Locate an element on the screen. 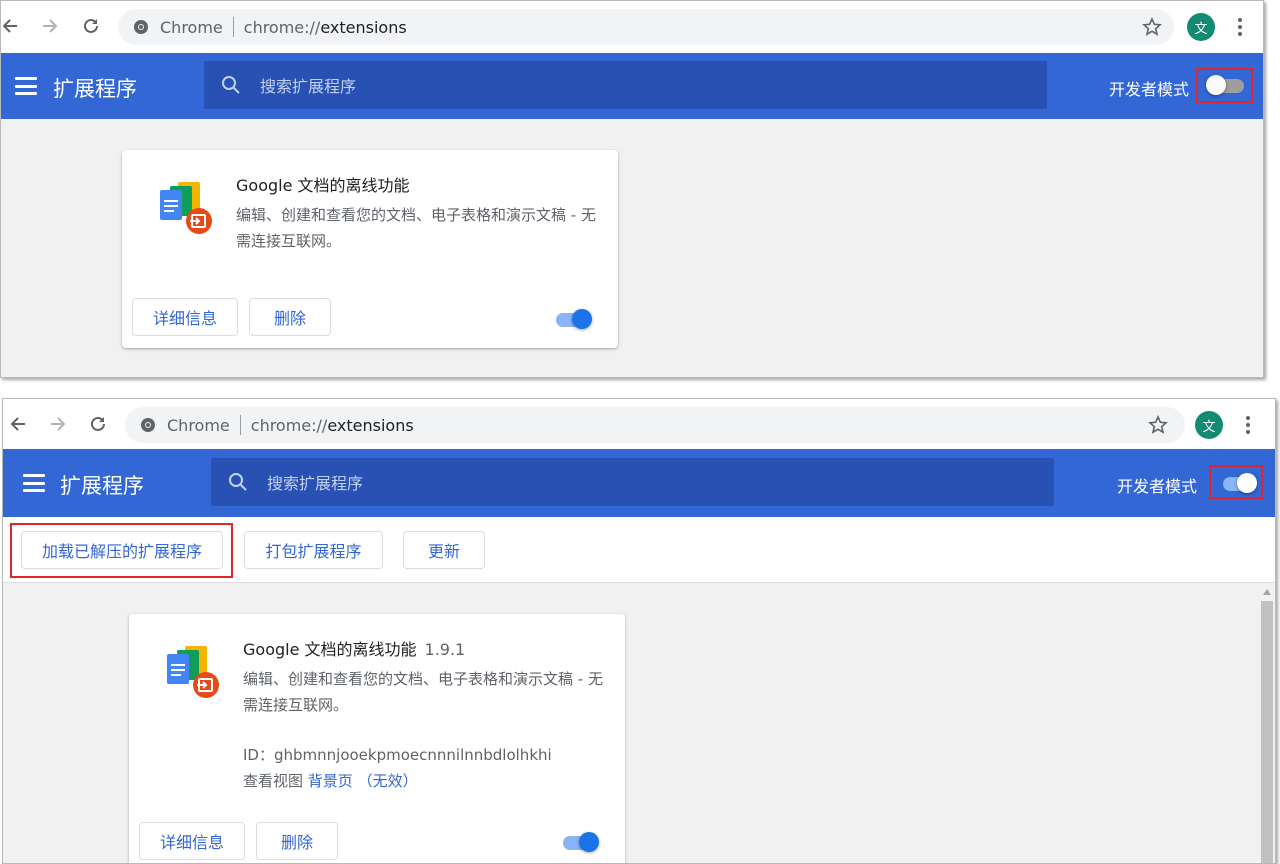  extension-id-label: ID： is located at coordinates (258, 755).